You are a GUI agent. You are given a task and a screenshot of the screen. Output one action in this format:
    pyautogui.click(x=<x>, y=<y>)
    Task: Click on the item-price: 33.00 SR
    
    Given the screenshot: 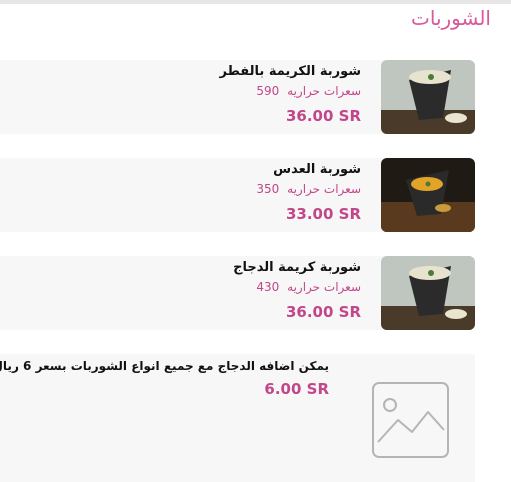 What is the action you would take?
    pyautogui.click(x=323, y=214)
    